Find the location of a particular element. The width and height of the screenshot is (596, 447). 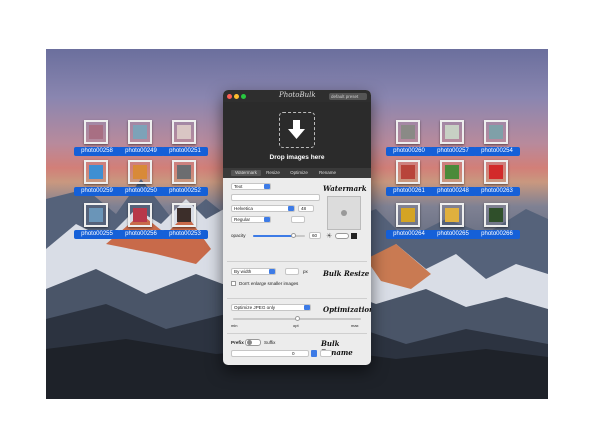

desktop-file-icon: photo00260 is located at coordinates (409, 140).